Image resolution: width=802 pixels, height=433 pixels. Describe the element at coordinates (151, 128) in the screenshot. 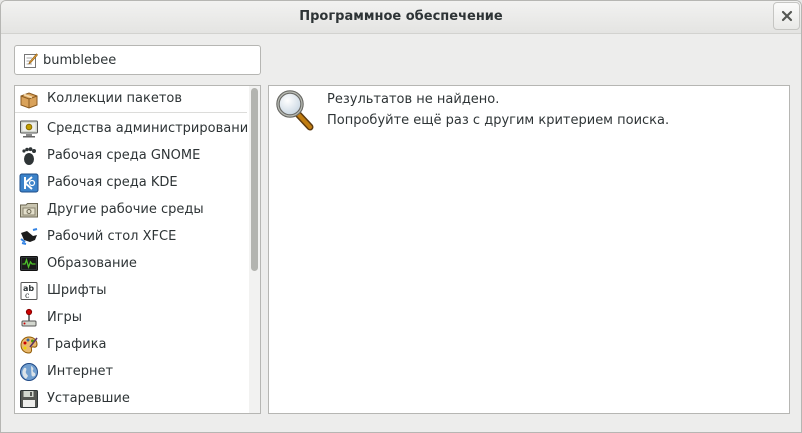

I see `category-label: Средства администрирования` at that location.